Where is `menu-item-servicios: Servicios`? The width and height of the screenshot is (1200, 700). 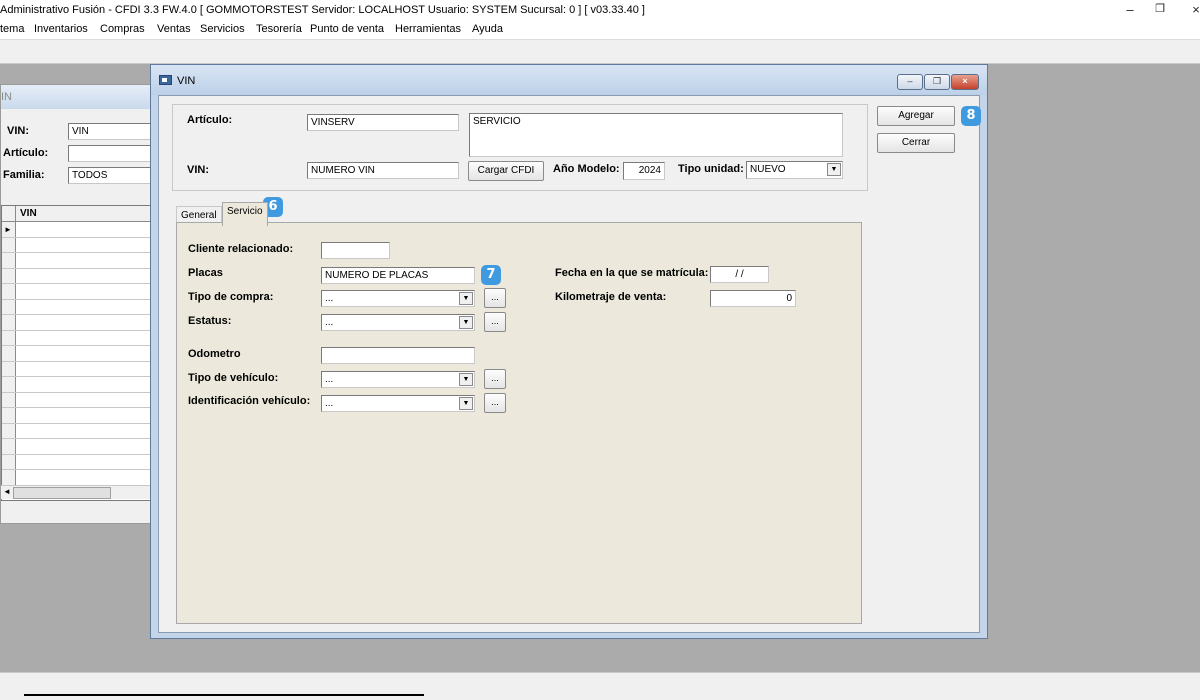 menu-item-servicios: Servicios is located at coordinates (222, 29).